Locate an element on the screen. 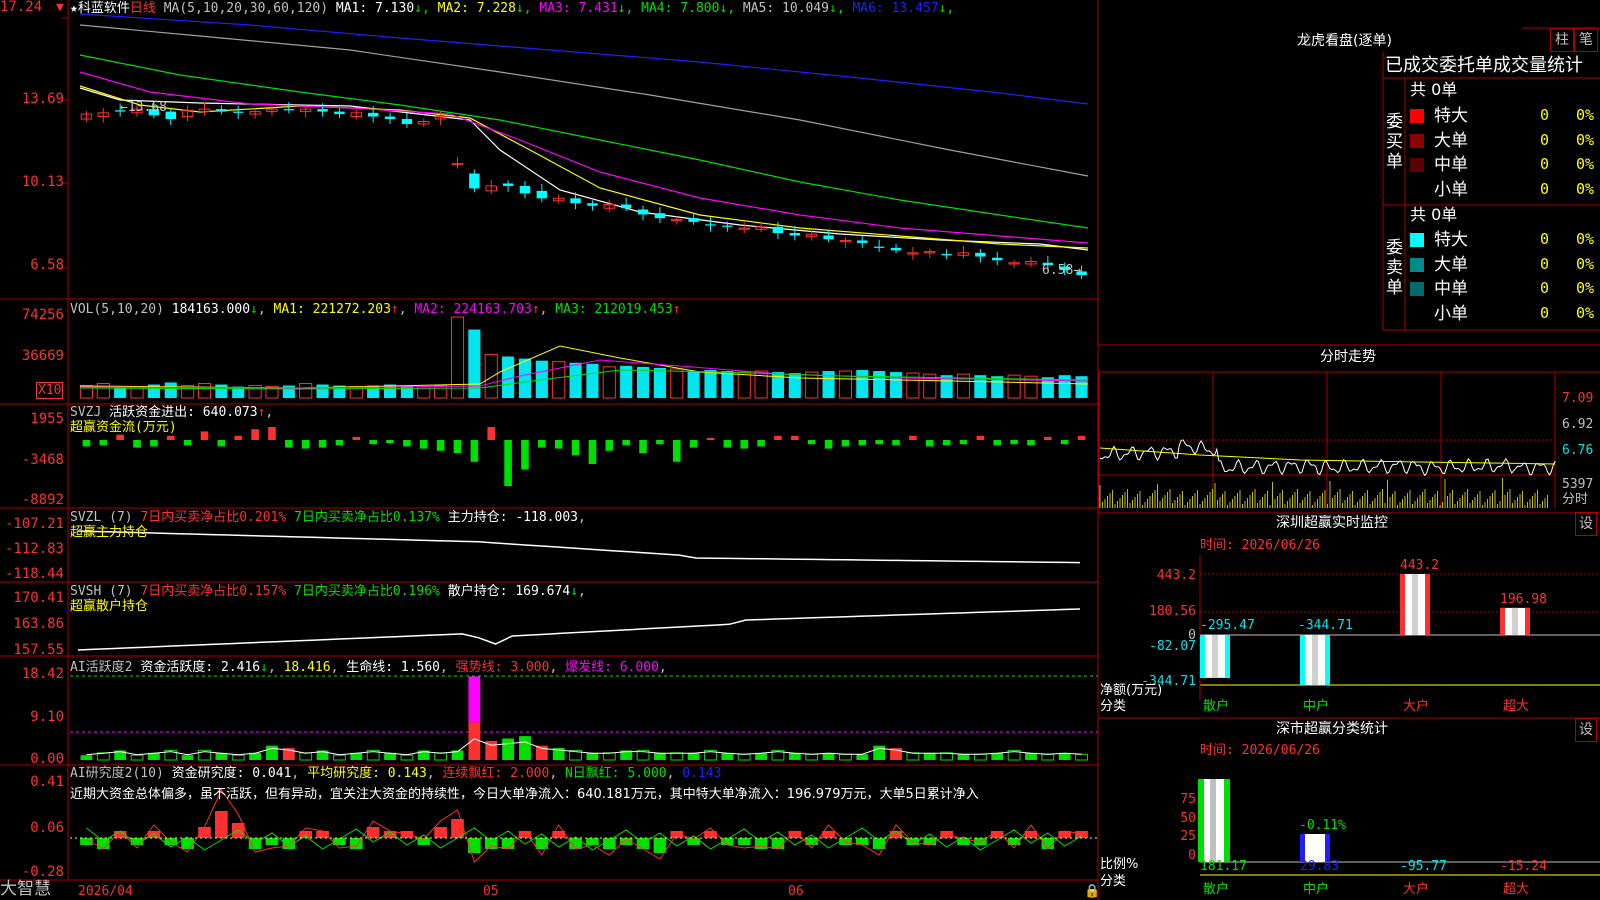 Image resolution: width=1600 pixels, height=900 pixels. price-max-tick: 17.24 is located at coordinates (21, 7).